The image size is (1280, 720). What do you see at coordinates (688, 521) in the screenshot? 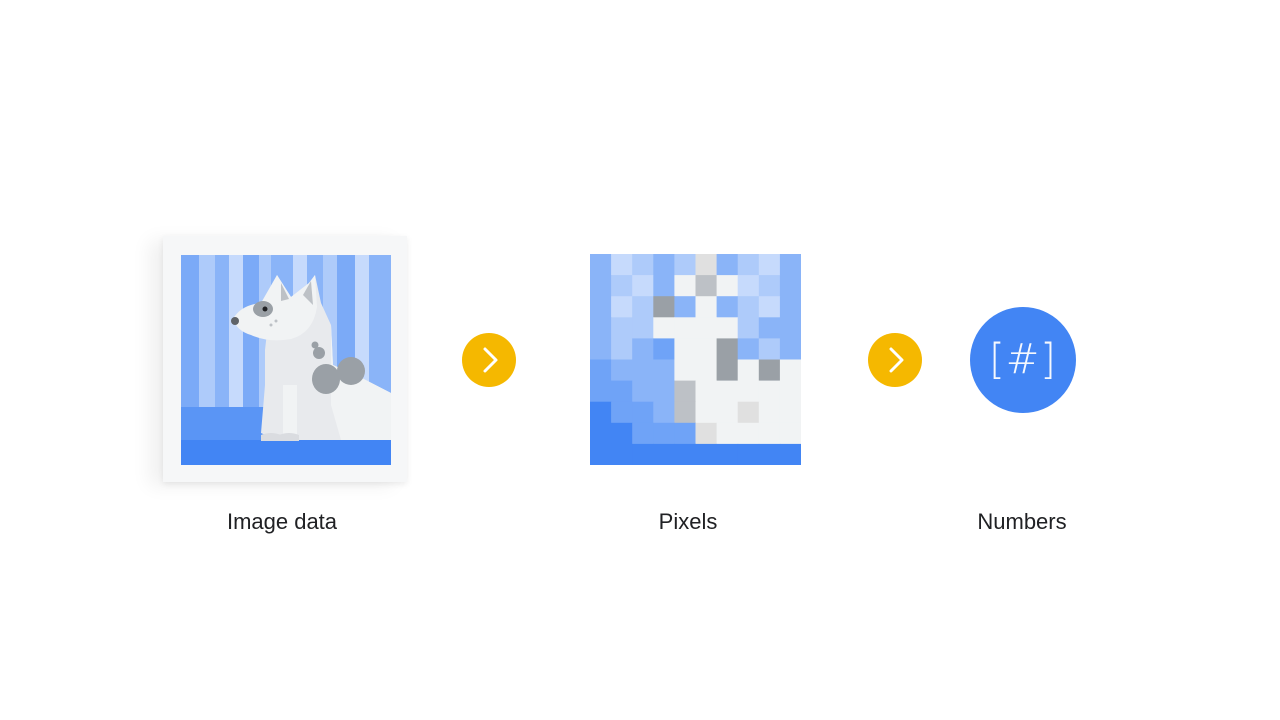
I see `label-pixels: Pixels` at bounding box center [688, 521].